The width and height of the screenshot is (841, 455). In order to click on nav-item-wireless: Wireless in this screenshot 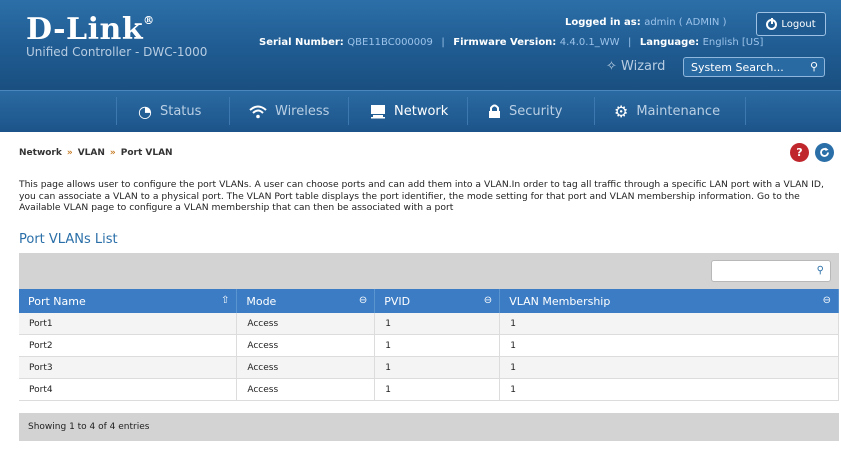, I will do `click(289, 111)`.